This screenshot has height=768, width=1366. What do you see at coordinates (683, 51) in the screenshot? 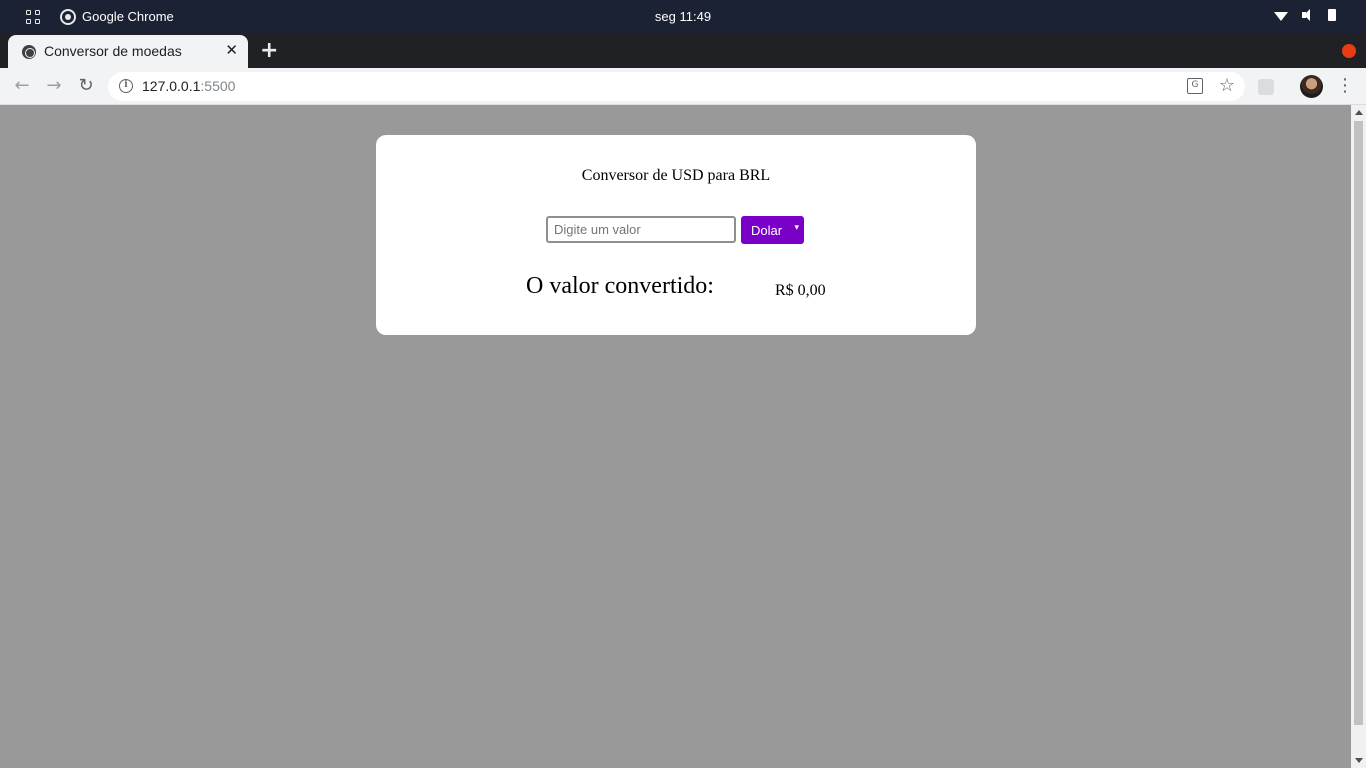
I see `tab-strip: Conversor de moedas ✕ +` at bounding box center [683, 51].